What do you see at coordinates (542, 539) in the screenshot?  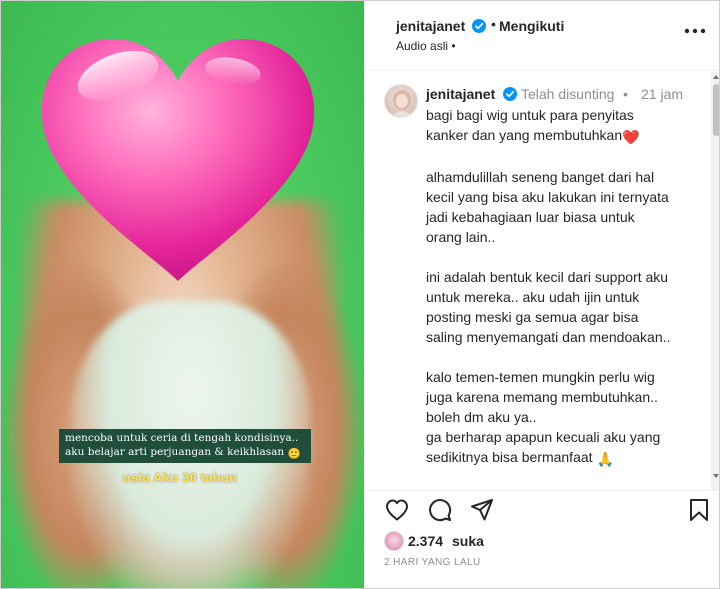 I see `post-actions: 2.374 suka 2 HARI YANG LALU` at bounding box center [542, 539].